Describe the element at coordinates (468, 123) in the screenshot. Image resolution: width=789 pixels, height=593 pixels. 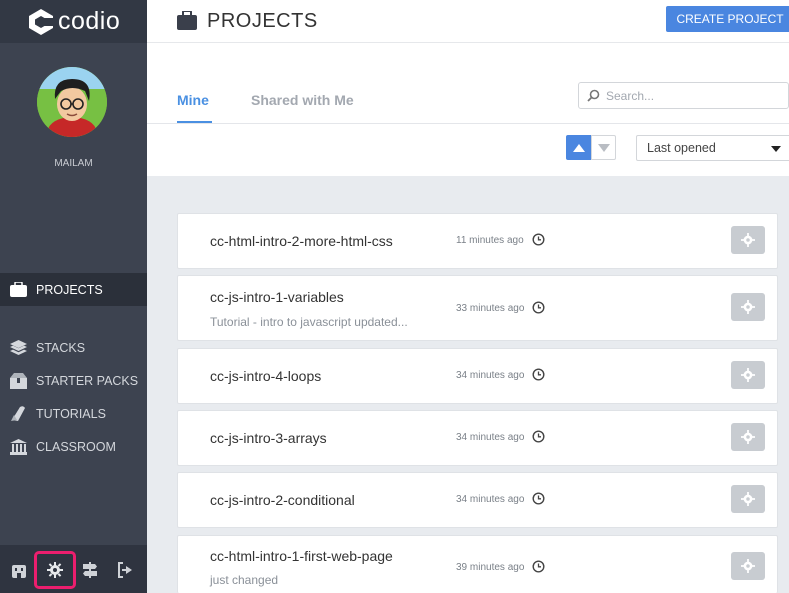
I see `divider` at that location.